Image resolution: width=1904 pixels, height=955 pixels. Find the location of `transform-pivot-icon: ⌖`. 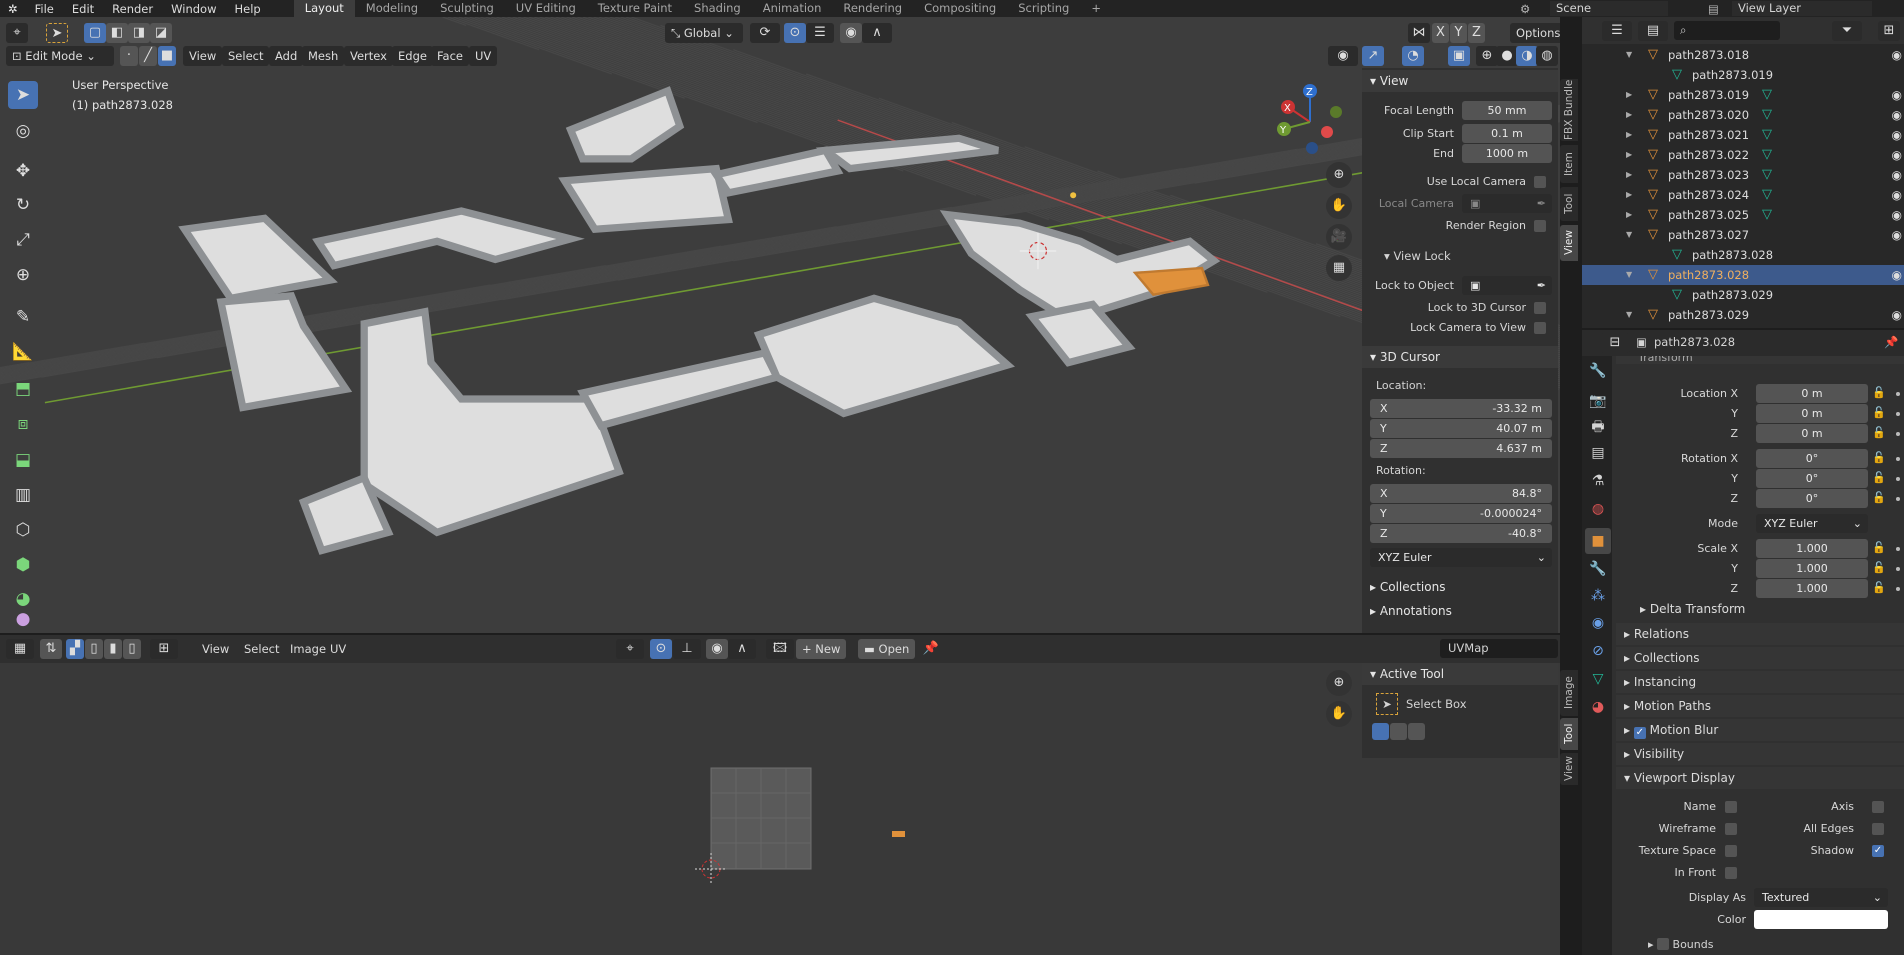

transform-pivot-icon: ⌖ is located at coordinates (17, 33).